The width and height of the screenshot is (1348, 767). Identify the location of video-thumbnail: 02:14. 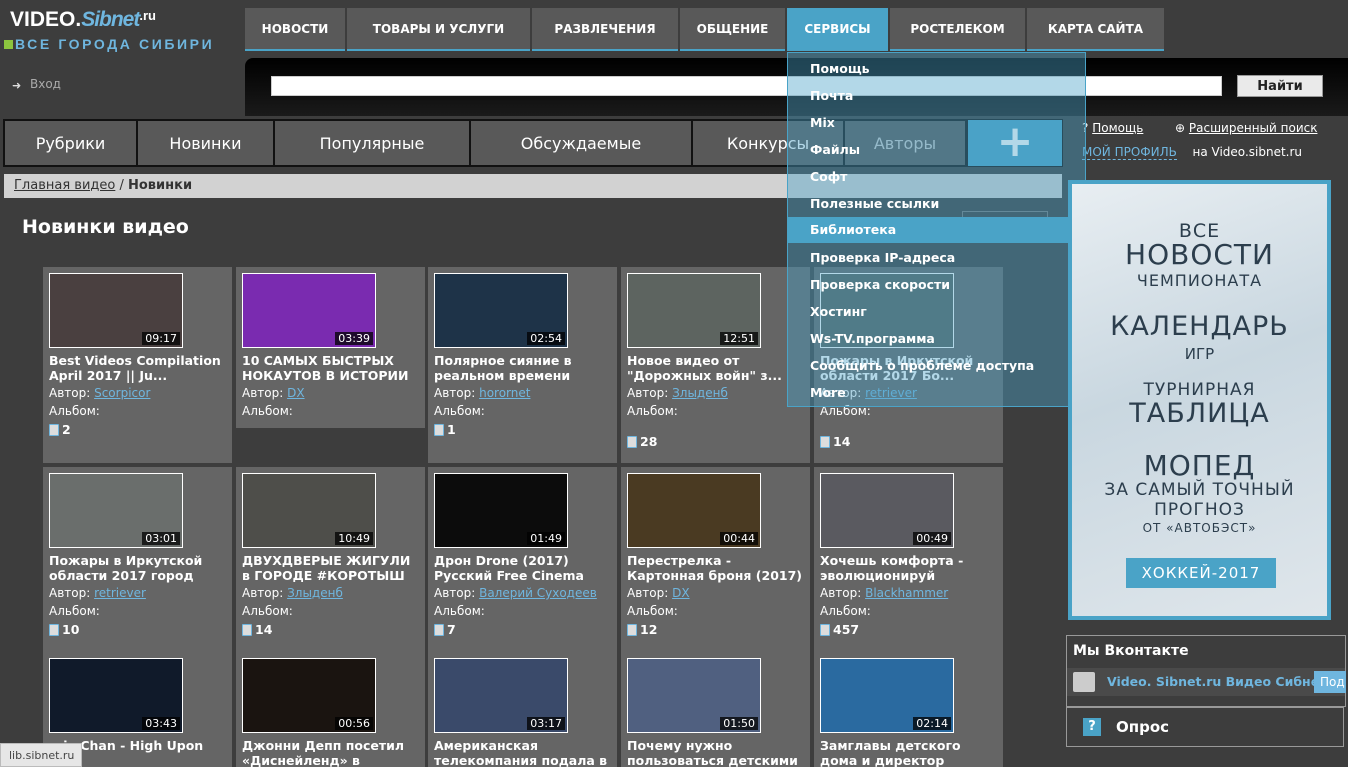
(887, 695).